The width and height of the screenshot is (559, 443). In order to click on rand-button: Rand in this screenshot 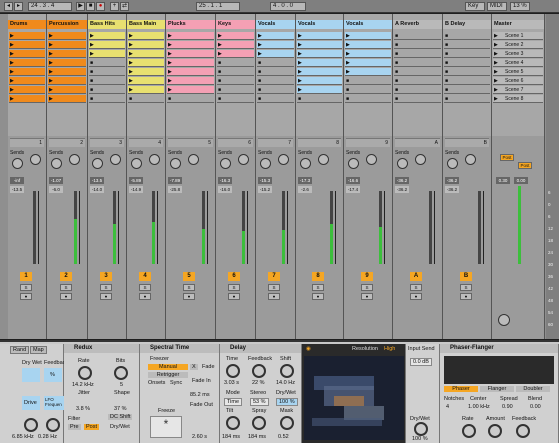, I will do `click(20, 350)`.